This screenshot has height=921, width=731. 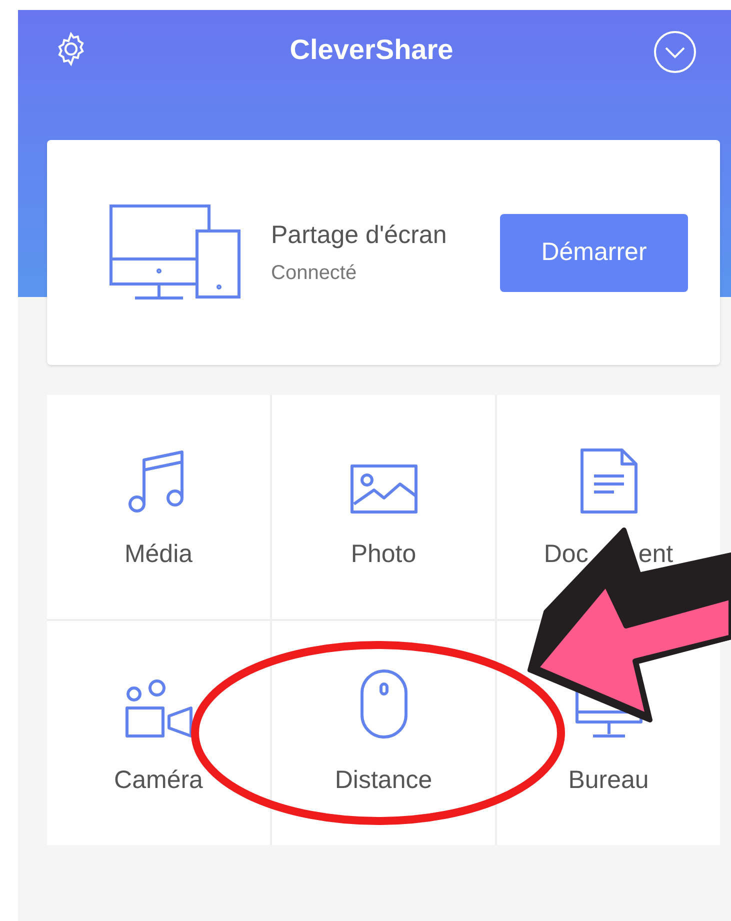 What do you see at coordinates (176, 253) in the screenshot?
I see `desktop-and-phone-icon` at bounding box center [176, 253].